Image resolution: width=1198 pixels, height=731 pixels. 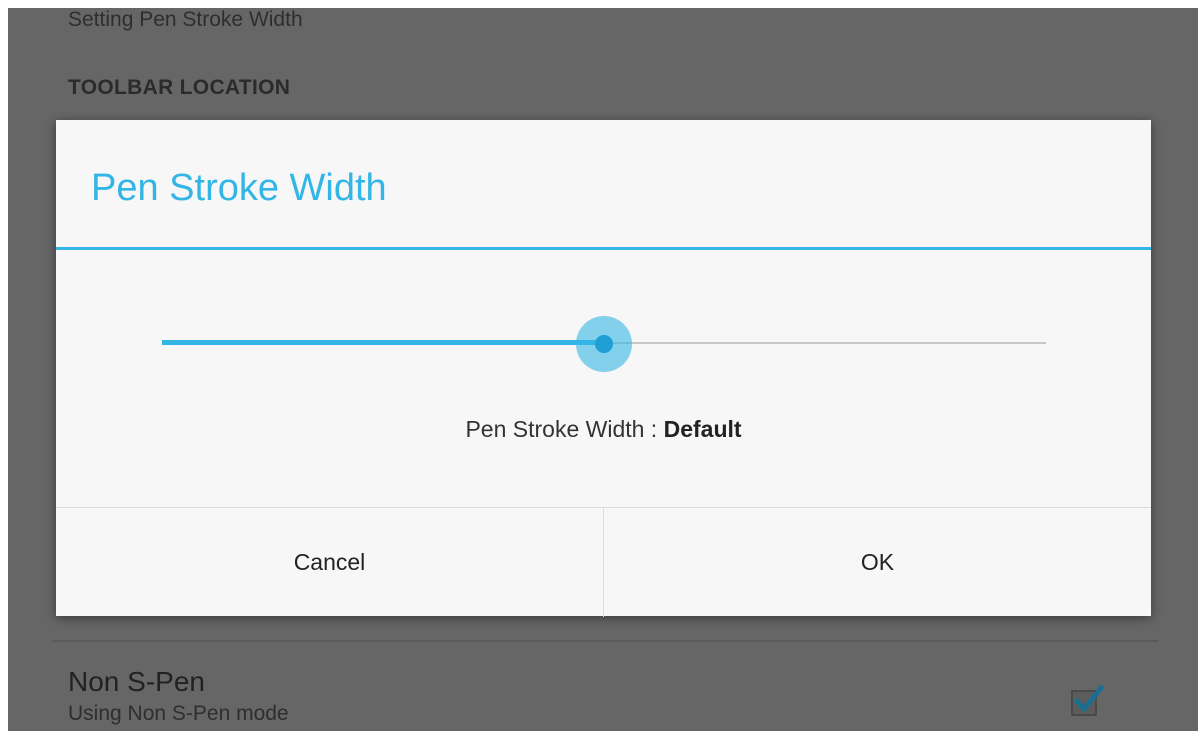 I want to click on stroke-width-slider, so click(x=604, y=344).